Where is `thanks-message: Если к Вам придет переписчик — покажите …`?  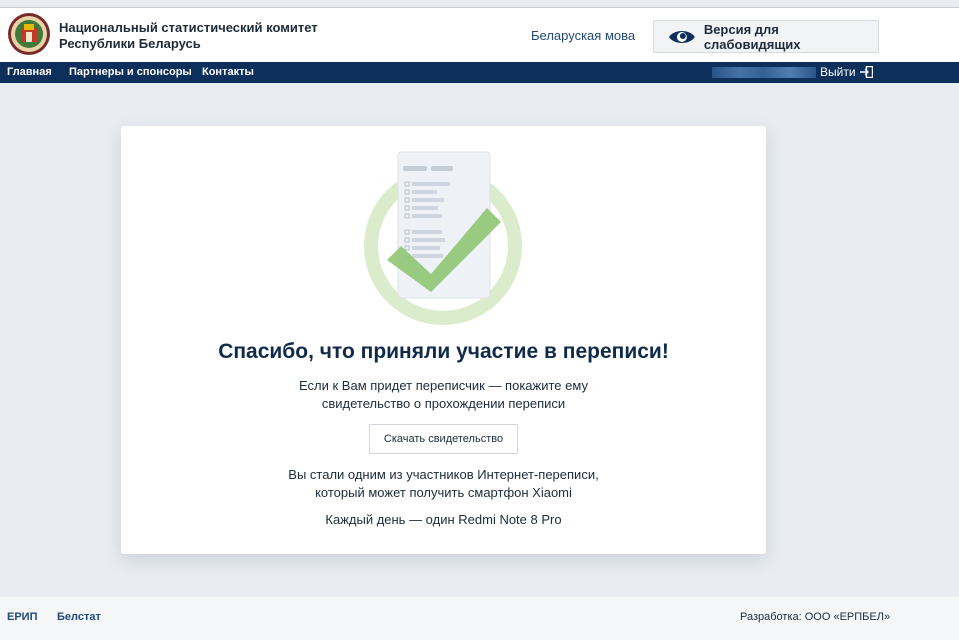 thanks-message: Если к Вам придет переписчик — покажите … is located at coordinates (443, 395).